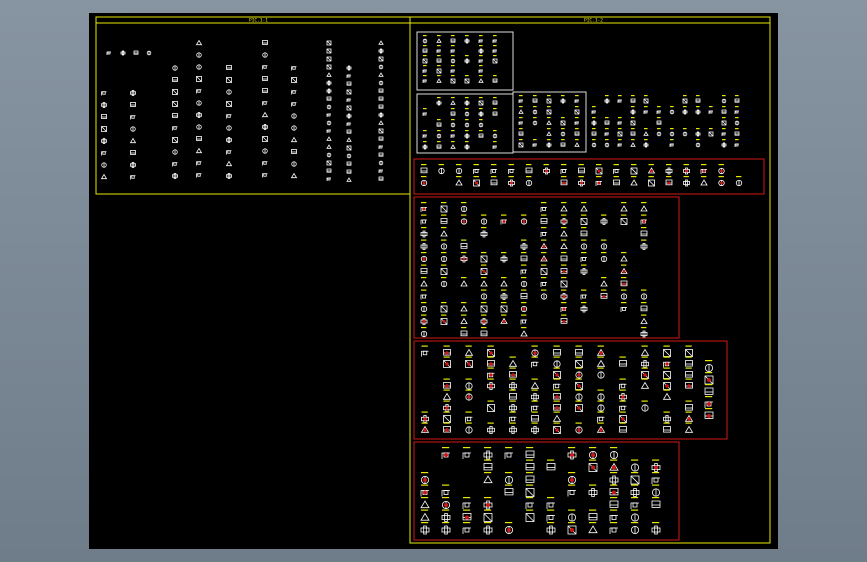  I want to click on right-panel-title: PIC.1-2, so click(593, 21).